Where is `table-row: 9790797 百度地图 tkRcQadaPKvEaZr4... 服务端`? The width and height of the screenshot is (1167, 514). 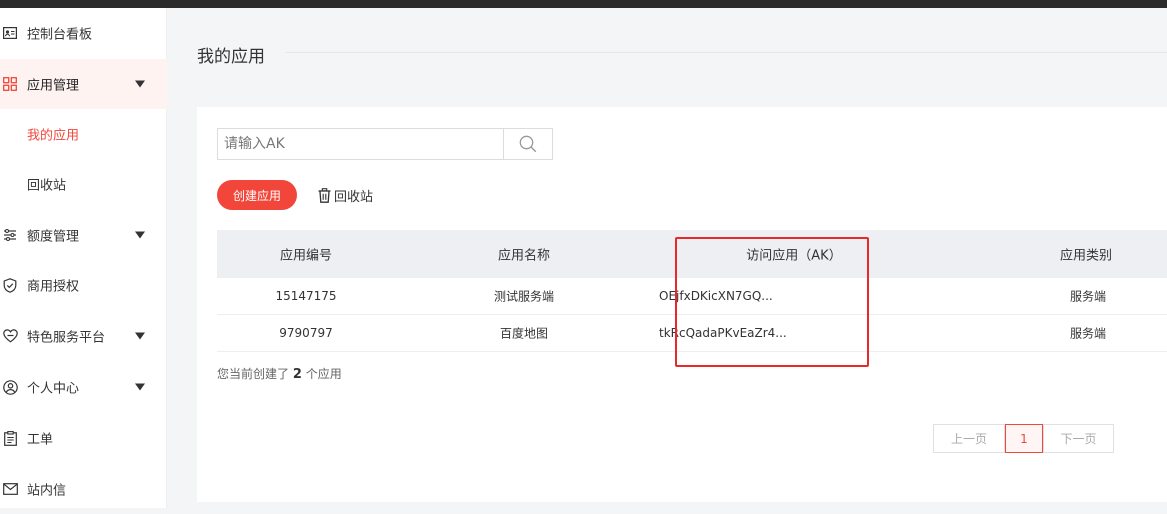 table-row: 9790797 百度地图 tkRcQadaPKvEaZr4... 服务端 is located at coordinates (692, 333).